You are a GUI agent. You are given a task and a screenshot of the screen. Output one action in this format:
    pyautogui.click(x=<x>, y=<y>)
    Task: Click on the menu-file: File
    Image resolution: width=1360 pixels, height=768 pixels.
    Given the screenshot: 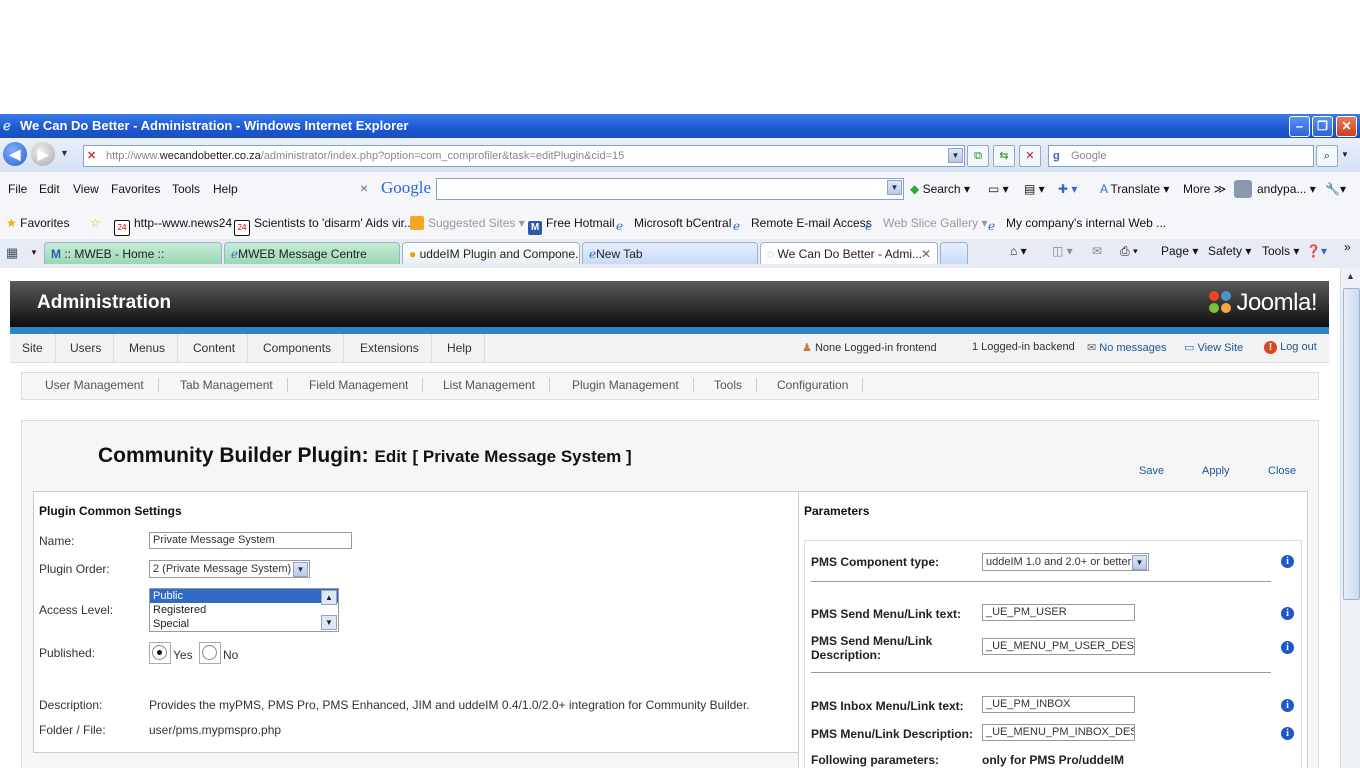 What is the action you would take?
    pyautogui.click(x=17, y=189)
    